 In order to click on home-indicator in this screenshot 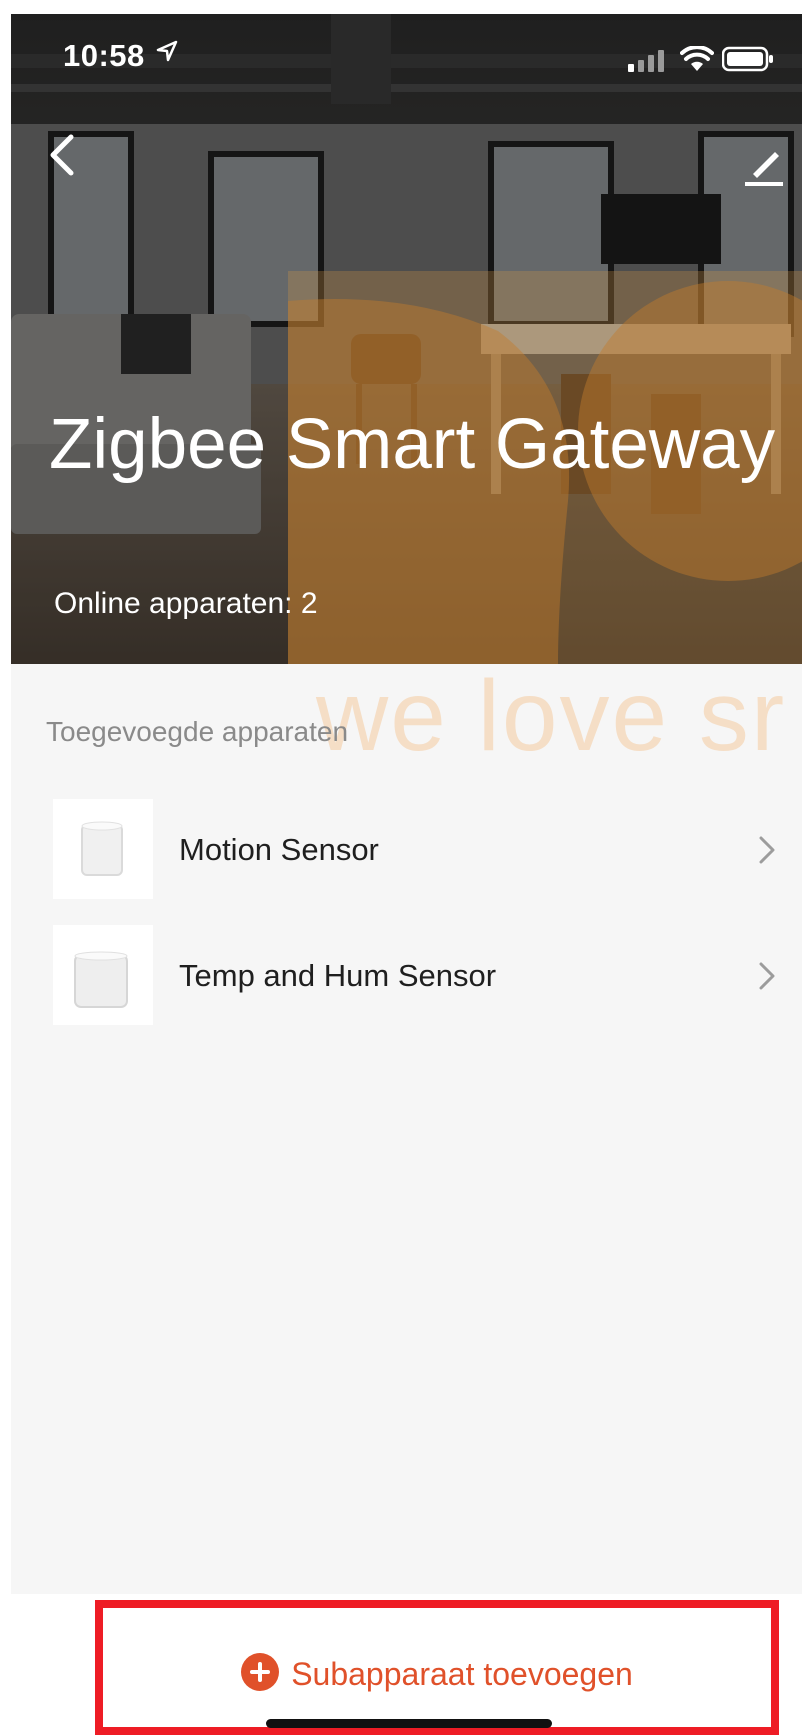, I will do `click(409, 1723)`.